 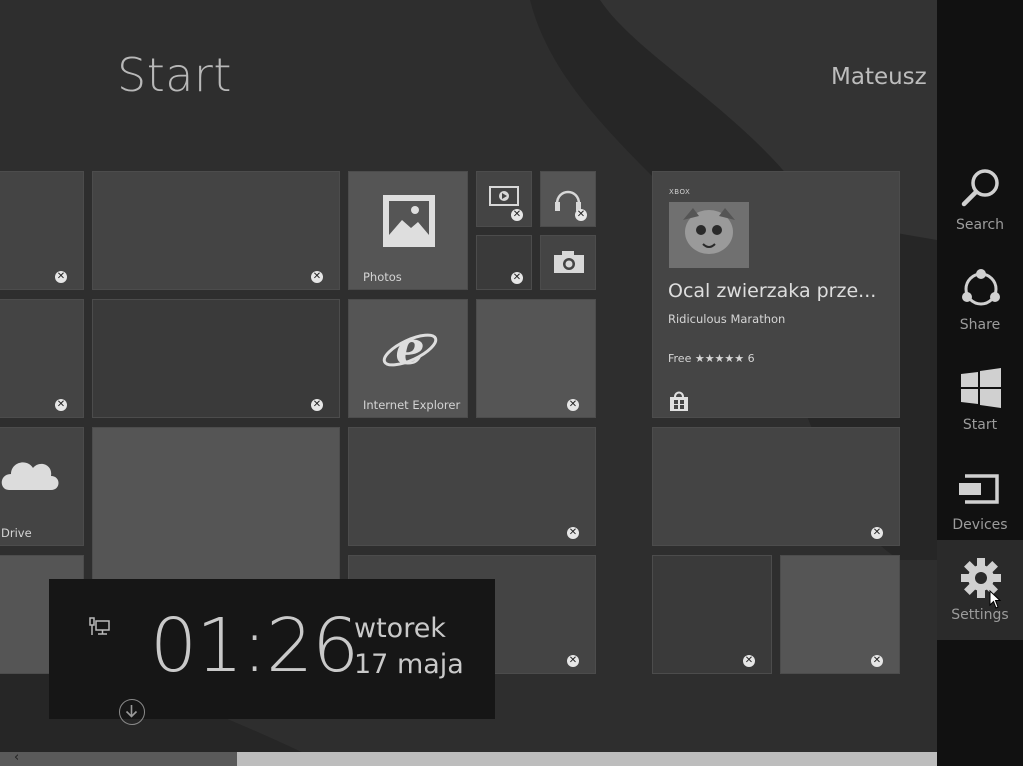 What do you see at coordinates (30, 476) in the screenshot?
I see `cloud-icon` at bounding box center [30, 476].